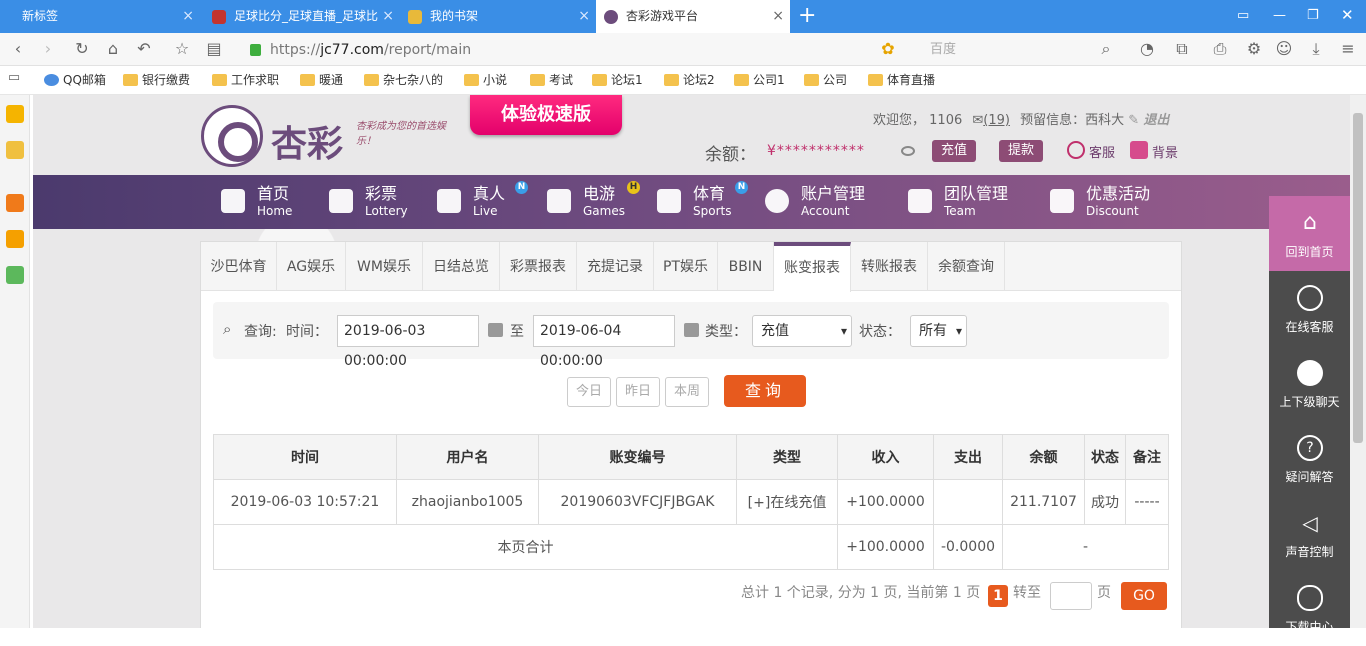 The height and width of the screenshot is (646, 1366). Describe the element at coordinates (825, 80) in the screenshot. I see `bookmark-folder: 公司` at that location.